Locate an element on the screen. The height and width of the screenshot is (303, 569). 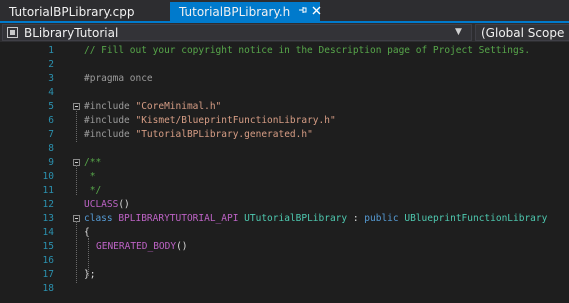
line-number: 14 is located at coordinates (48, 232).